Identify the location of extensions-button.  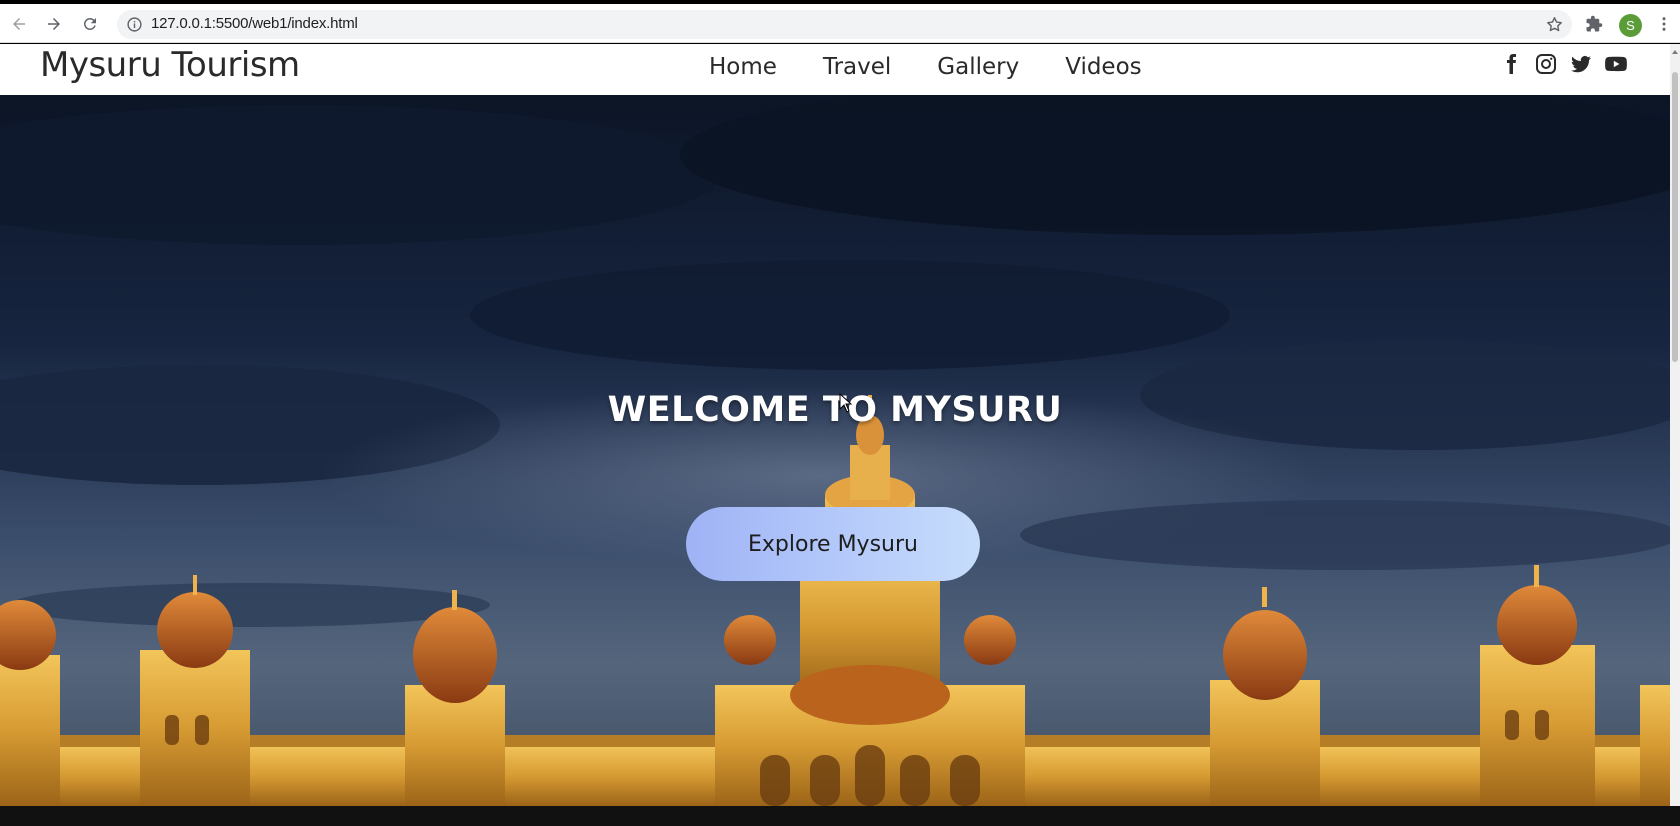
(1594, 24).